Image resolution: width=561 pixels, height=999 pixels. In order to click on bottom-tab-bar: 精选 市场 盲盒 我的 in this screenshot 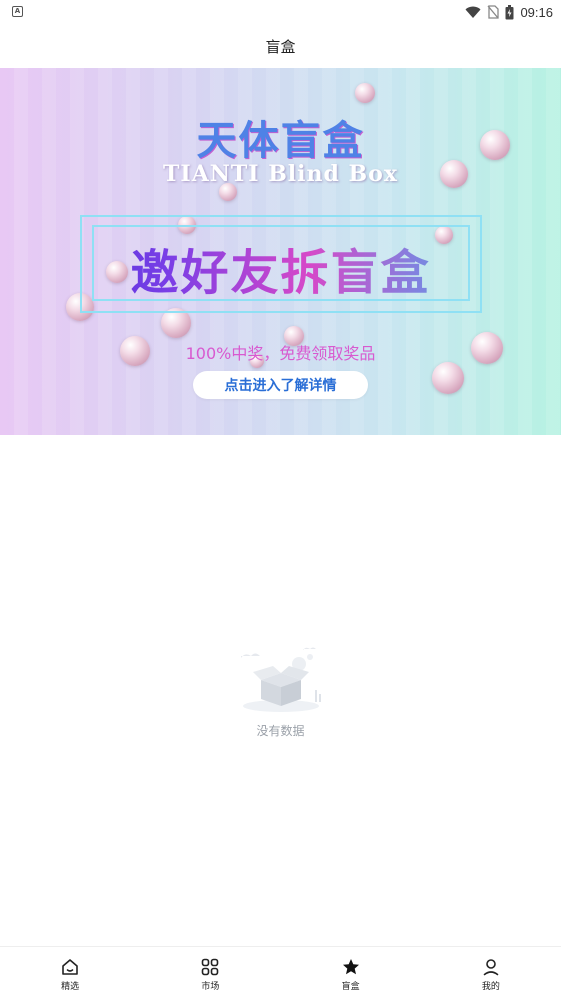, I will do `click(280, 972)`.